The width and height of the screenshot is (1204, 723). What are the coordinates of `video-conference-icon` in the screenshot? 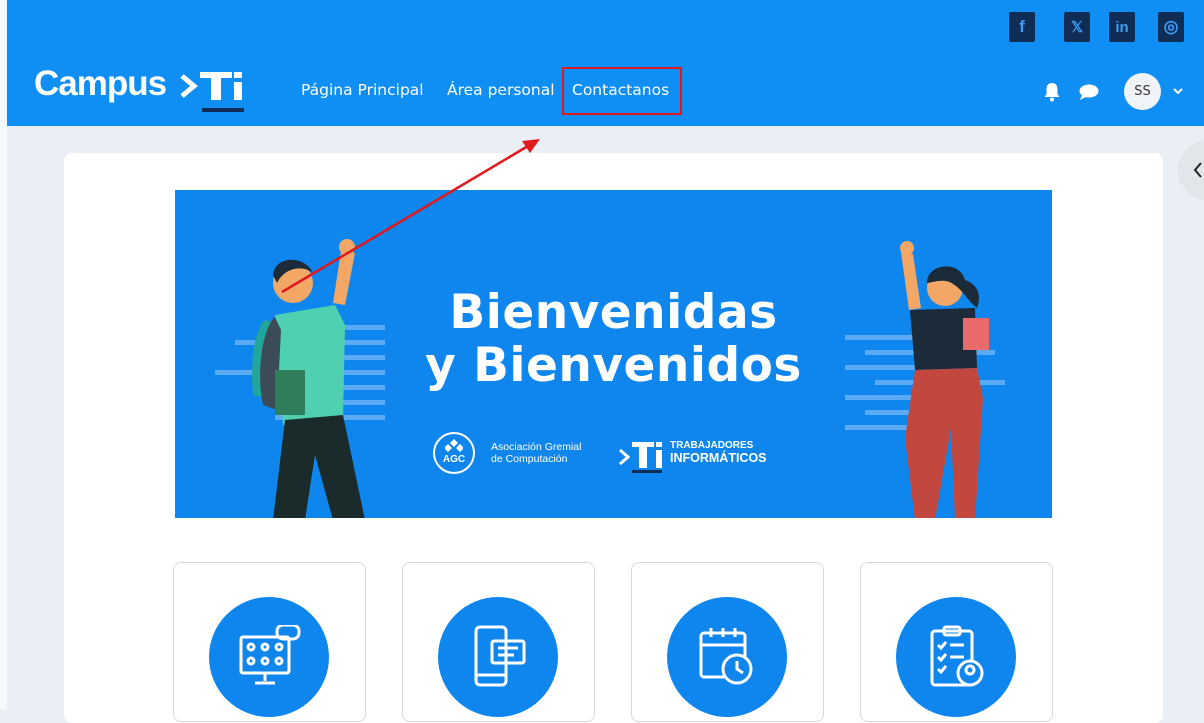 It's located at (270, 655).